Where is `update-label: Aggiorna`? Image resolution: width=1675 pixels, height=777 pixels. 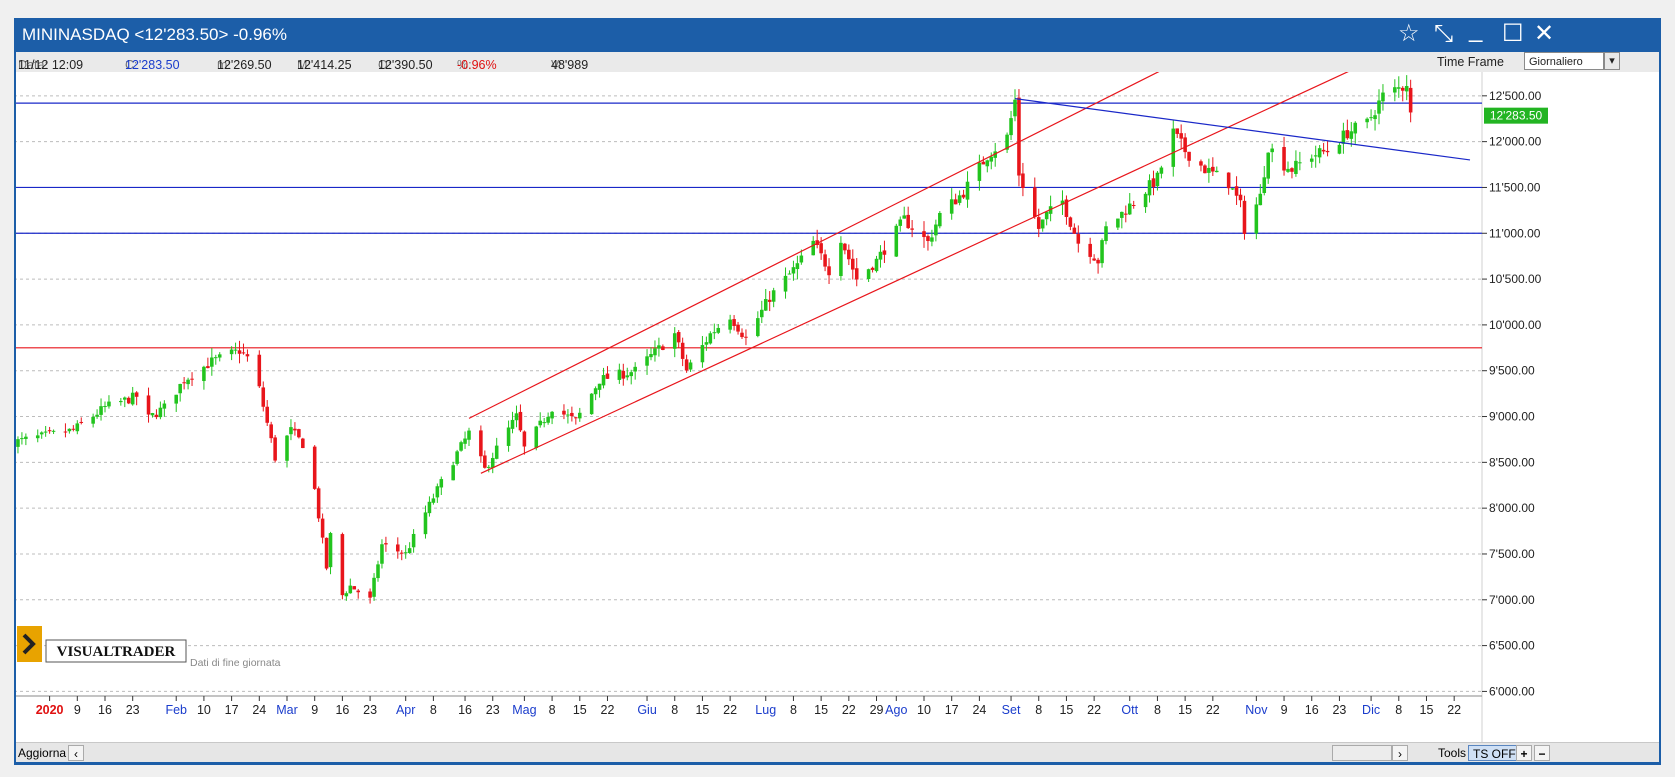
update-label: Aggiorna is located at coordinates (43, 753).